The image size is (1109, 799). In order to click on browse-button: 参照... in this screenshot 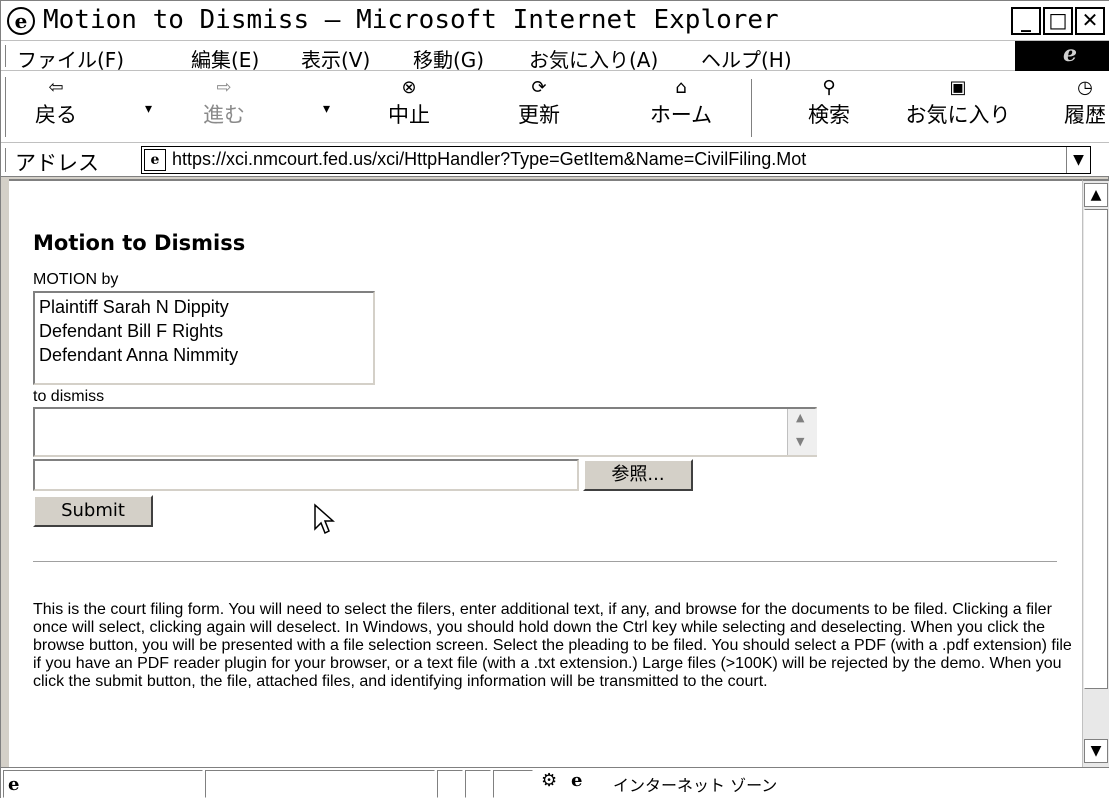, I will do `click(638, 475)`.